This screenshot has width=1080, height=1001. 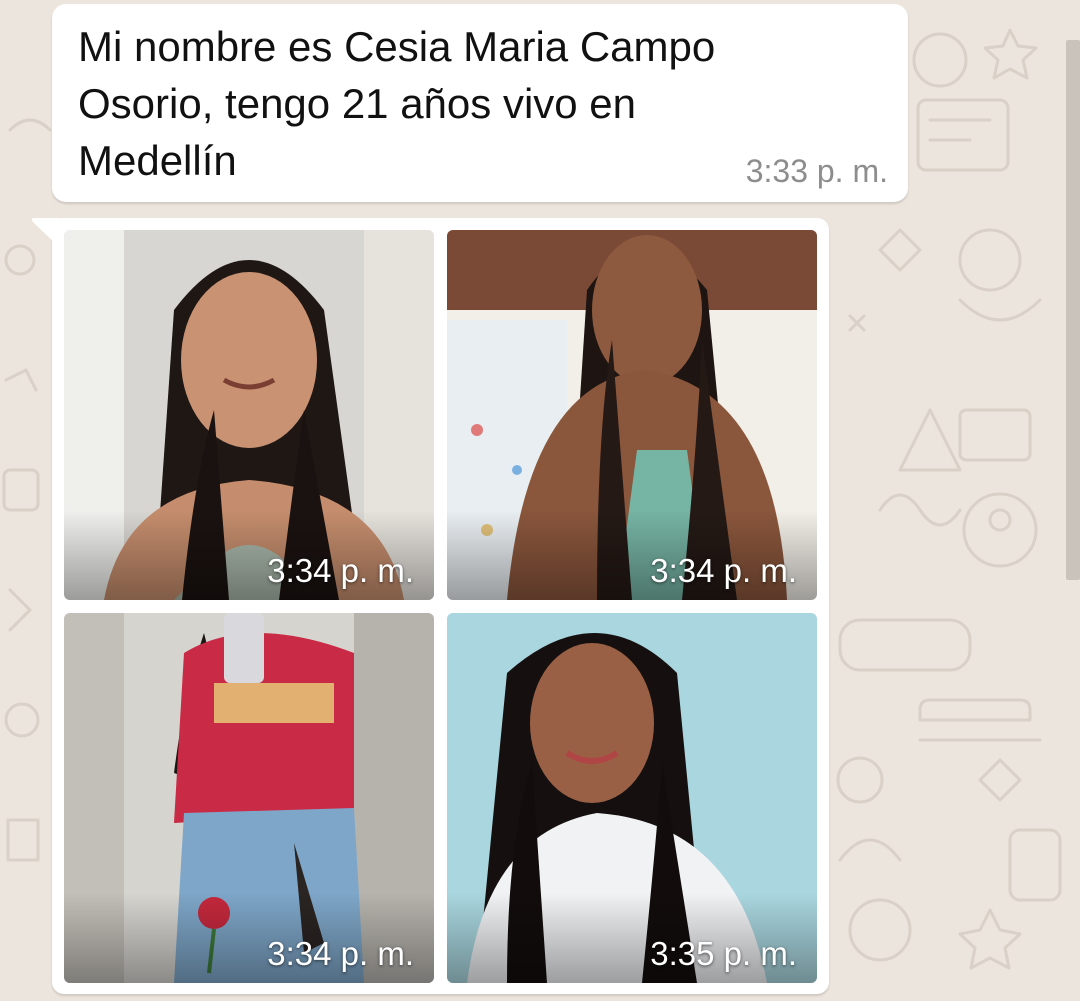 What do you see at coordinates (1073, 310) in the screenshot?
I see `scrollbar` at bounding box center [1073, 310].